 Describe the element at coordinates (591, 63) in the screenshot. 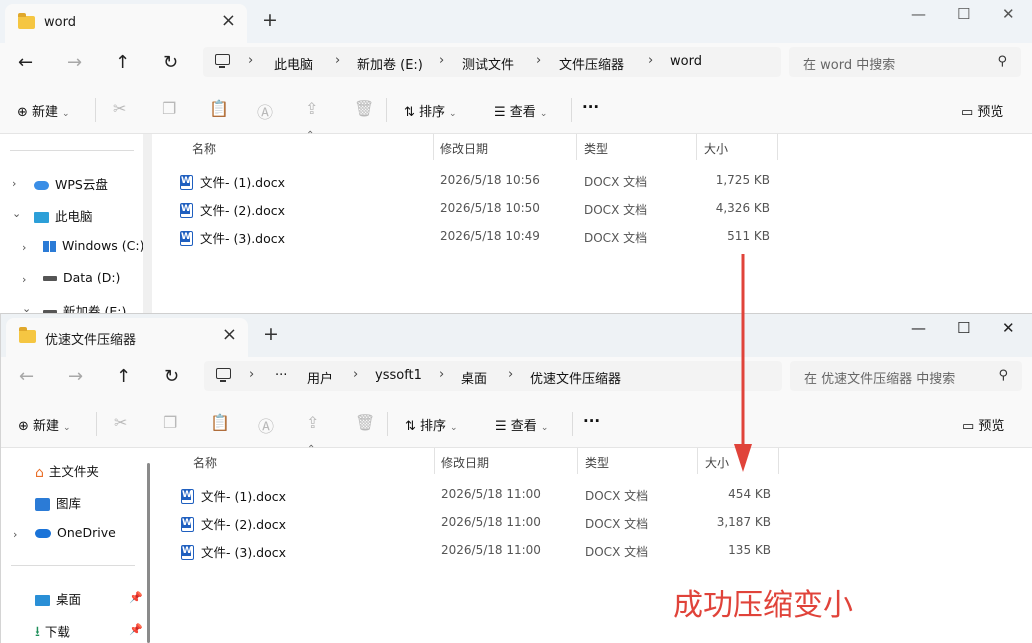

I see `breadcrumb-item: 文件压缩器` at that location.